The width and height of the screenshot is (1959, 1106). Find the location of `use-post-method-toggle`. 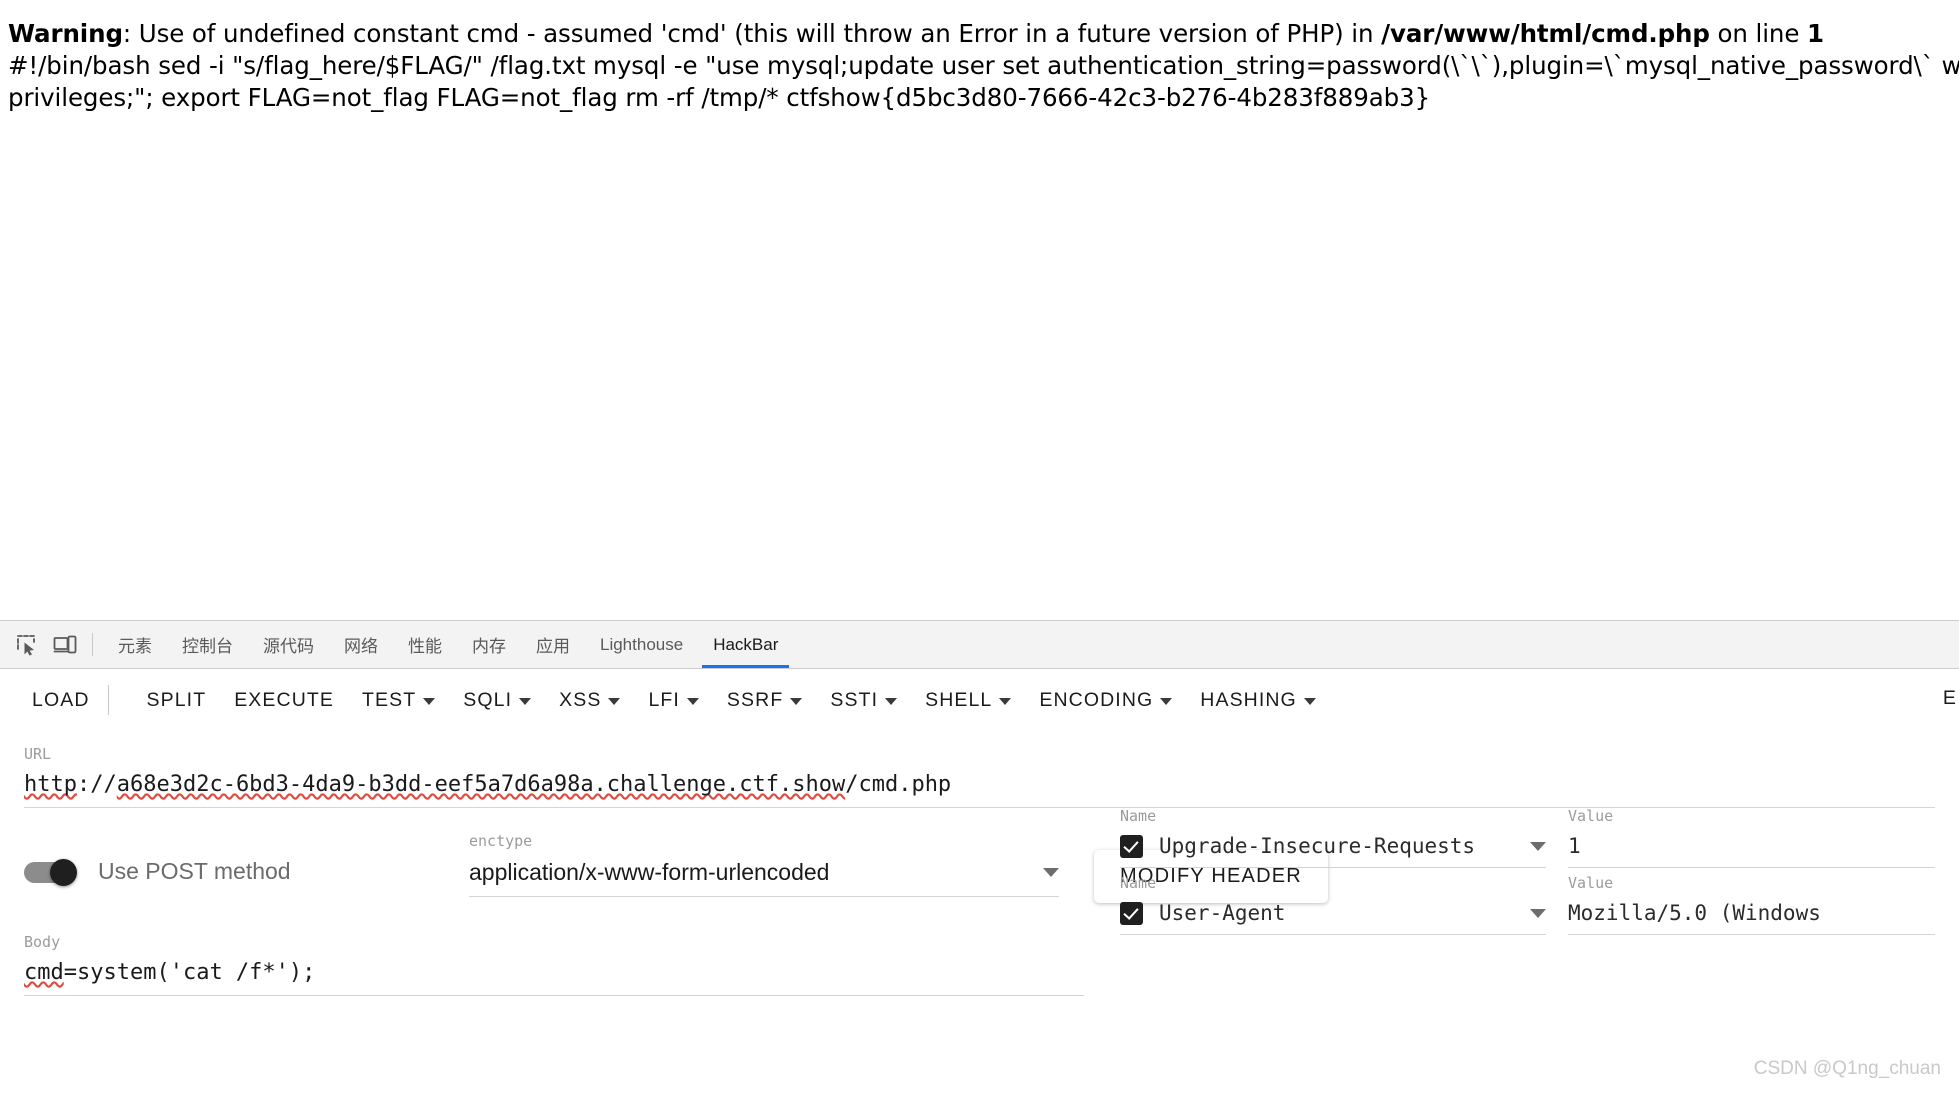

use-post-method-toggle is located at coordinates (52, 872).